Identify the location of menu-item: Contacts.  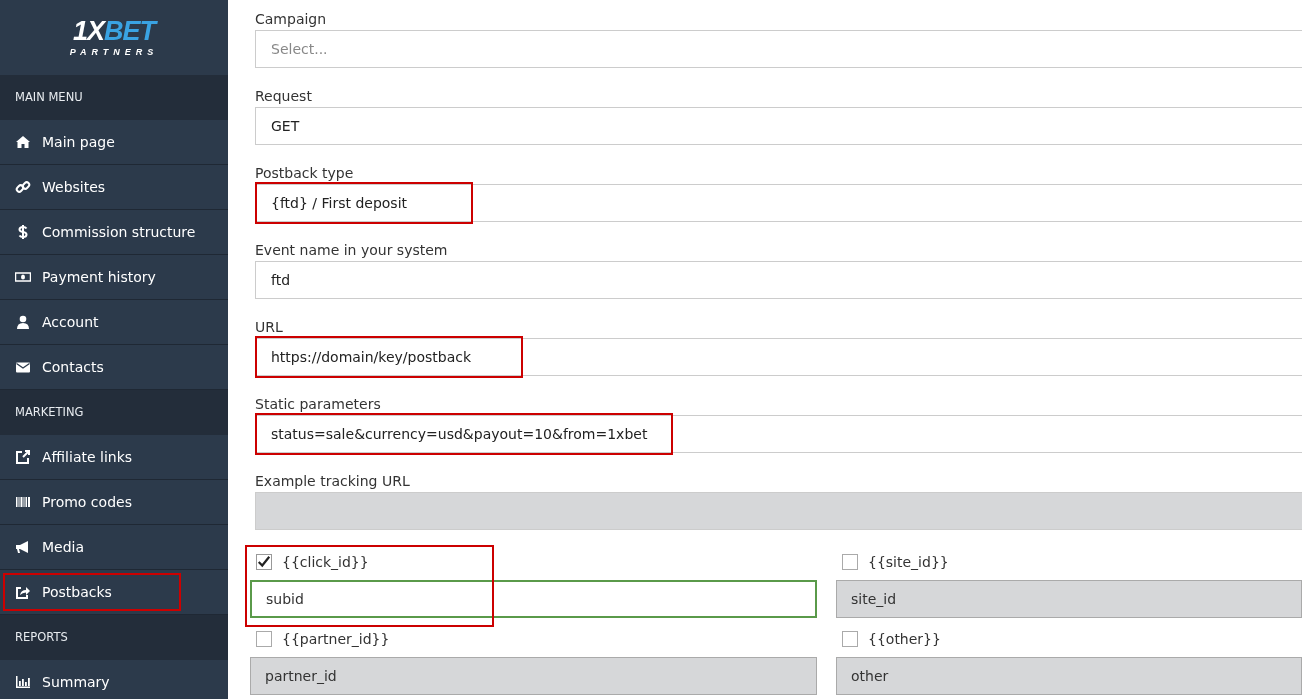
(59, 367).